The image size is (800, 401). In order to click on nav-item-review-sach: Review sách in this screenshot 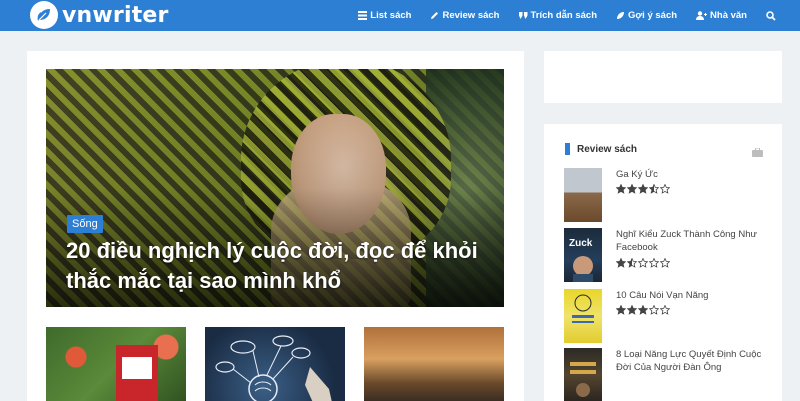, I will do `click(465, 15)`.